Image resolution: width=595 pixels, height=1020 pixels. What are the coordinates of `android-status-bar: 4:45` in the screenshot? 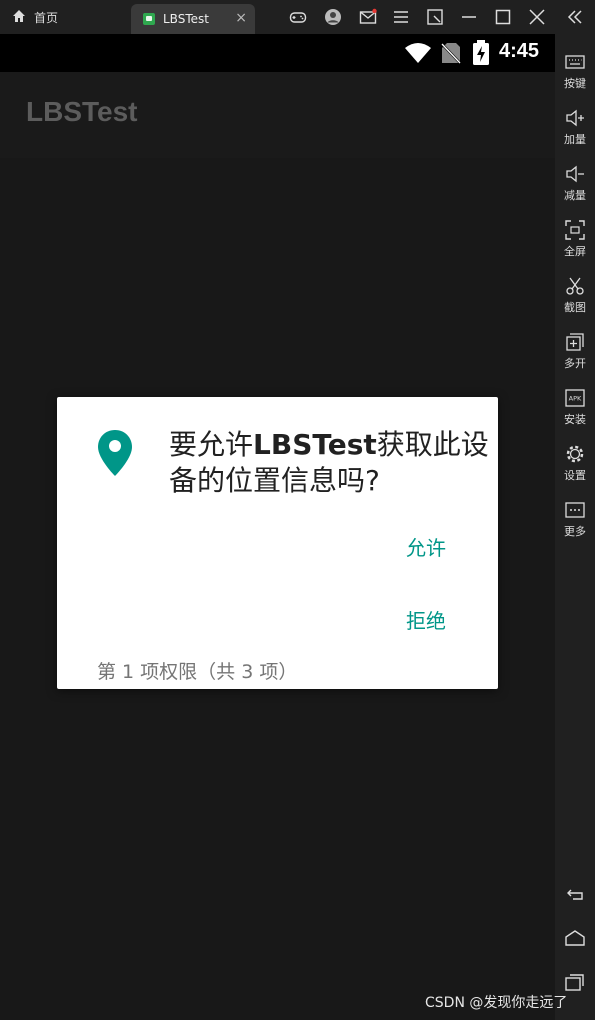 It's located at (277, 53).